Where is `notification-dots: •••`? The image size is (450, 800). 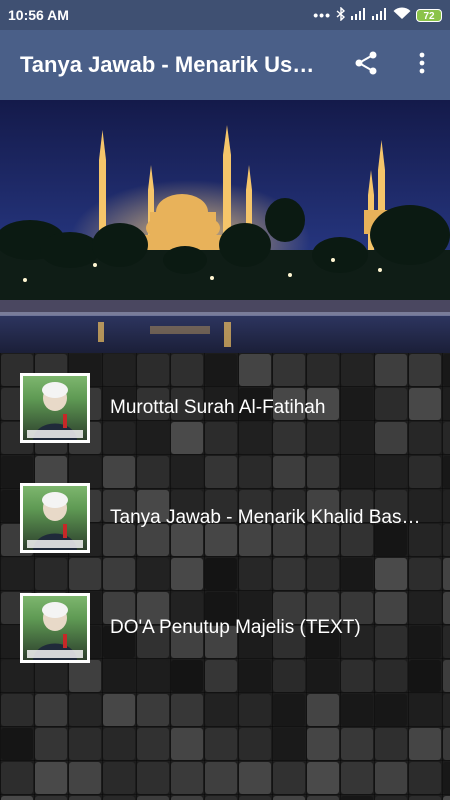
notification-dots: ••• is located at coordinates (322, 15).